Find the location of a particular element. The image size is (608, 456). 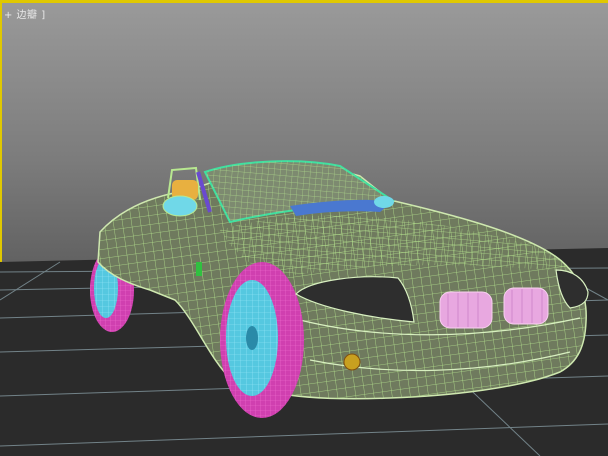

viewport-label: + 边瓣 ] is located at coordinates (25, 13).